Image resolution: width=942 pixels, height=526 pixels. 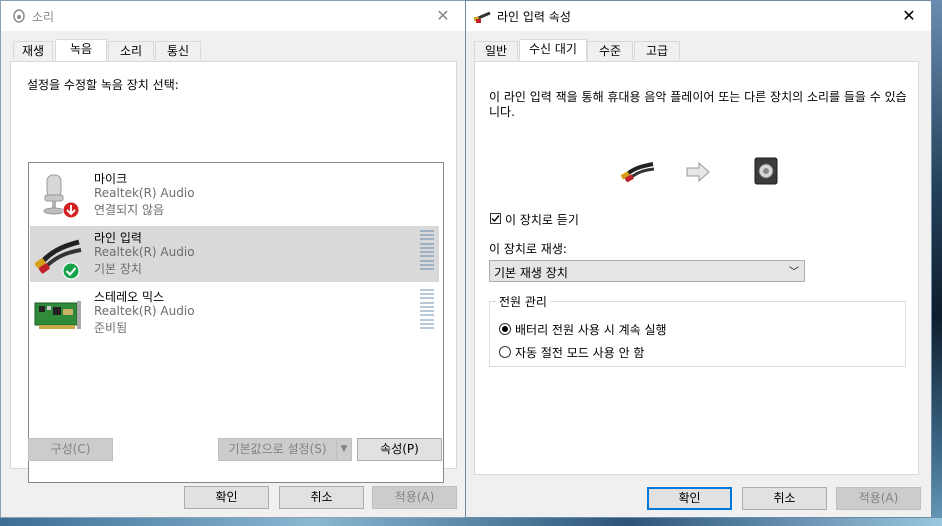 What do you see at coordinates (399, 449) in the screenshot?
I see `properties-button: 속성(P)` at bounding box center [399, 449].